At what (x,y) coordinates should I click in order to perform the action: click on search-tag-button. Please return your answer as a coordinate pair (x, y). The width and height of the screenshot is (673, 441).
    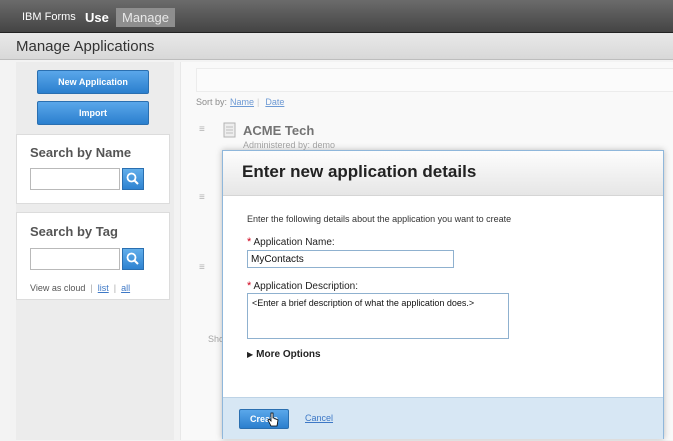
    Looking at the image, I should click on (133, 259).